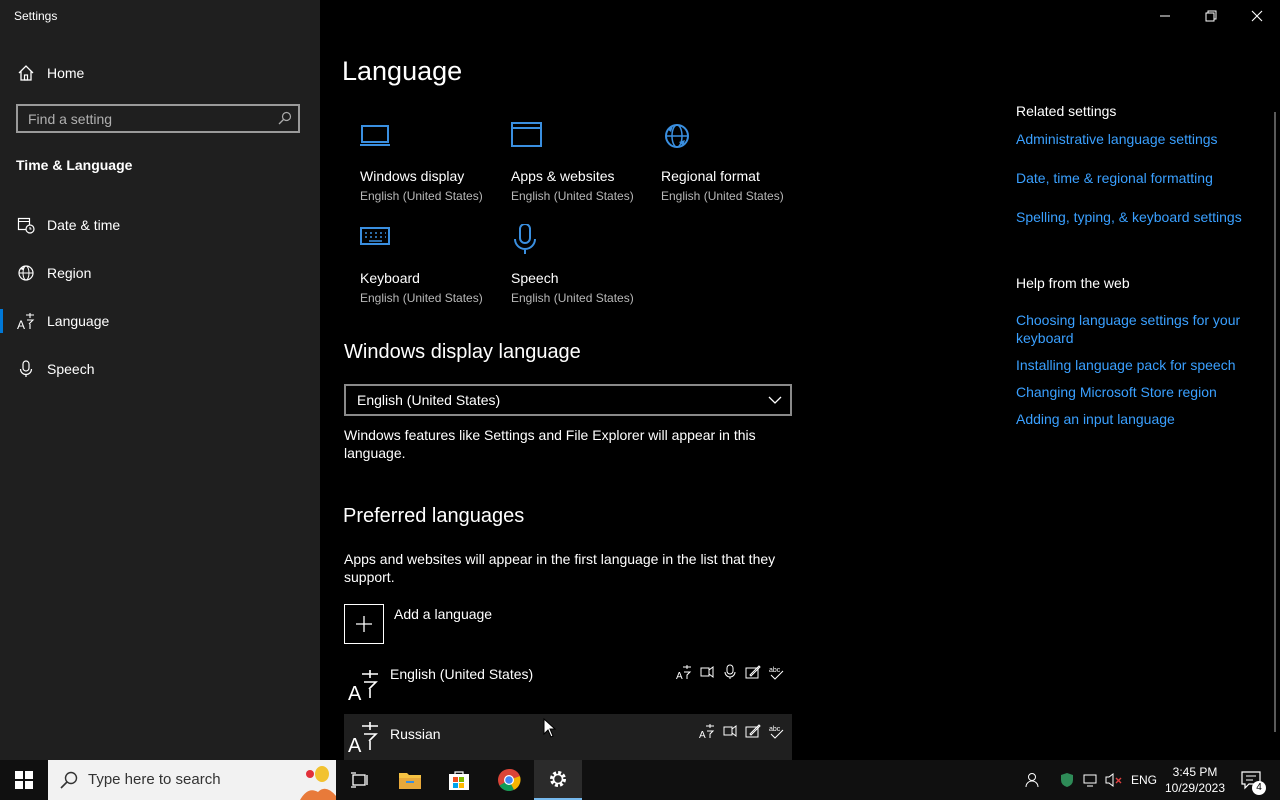 This screenshot has width=1280, height=800. What do you see at coordinates (415, 734) in the screenshot?
I see `language-name: Russian` at bounding box center [415, 734].